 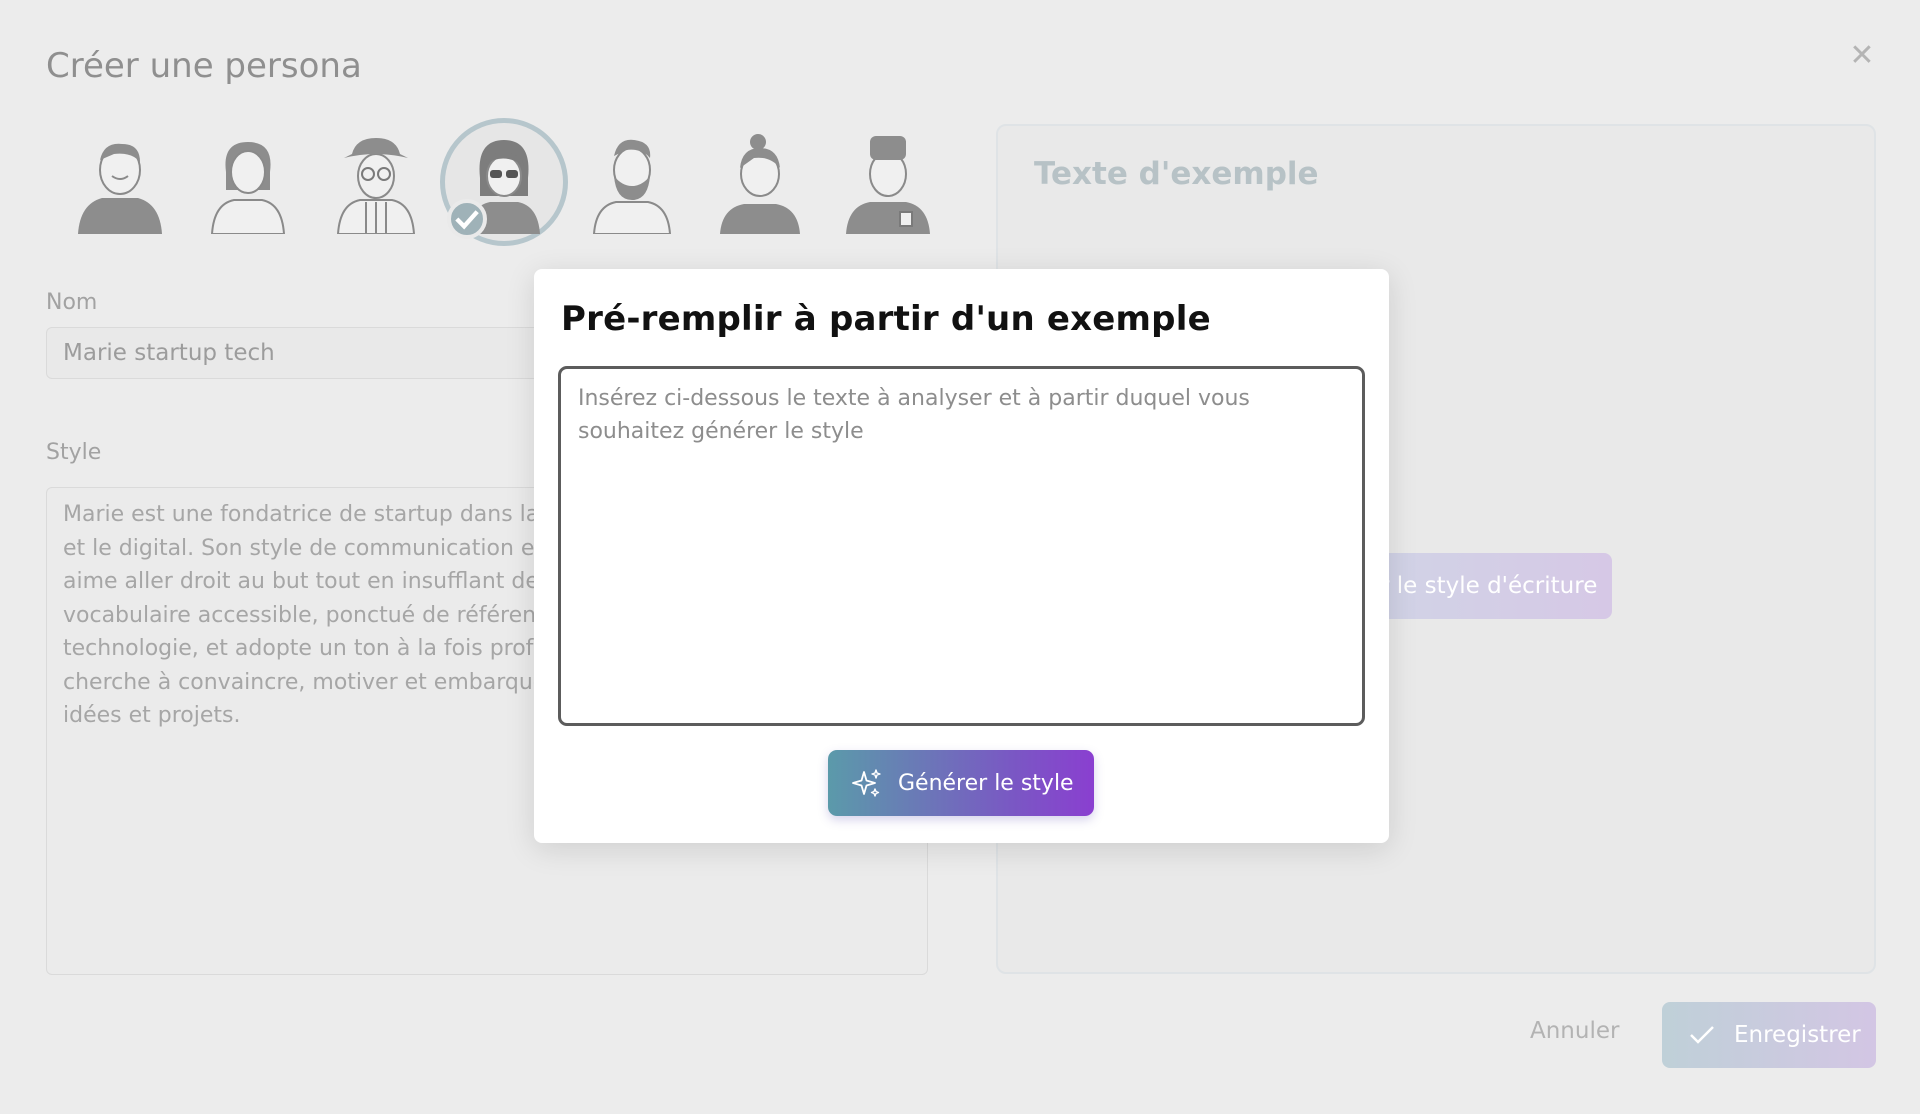 I want to click on avatar-man-hat, so click(x=376, y=182).